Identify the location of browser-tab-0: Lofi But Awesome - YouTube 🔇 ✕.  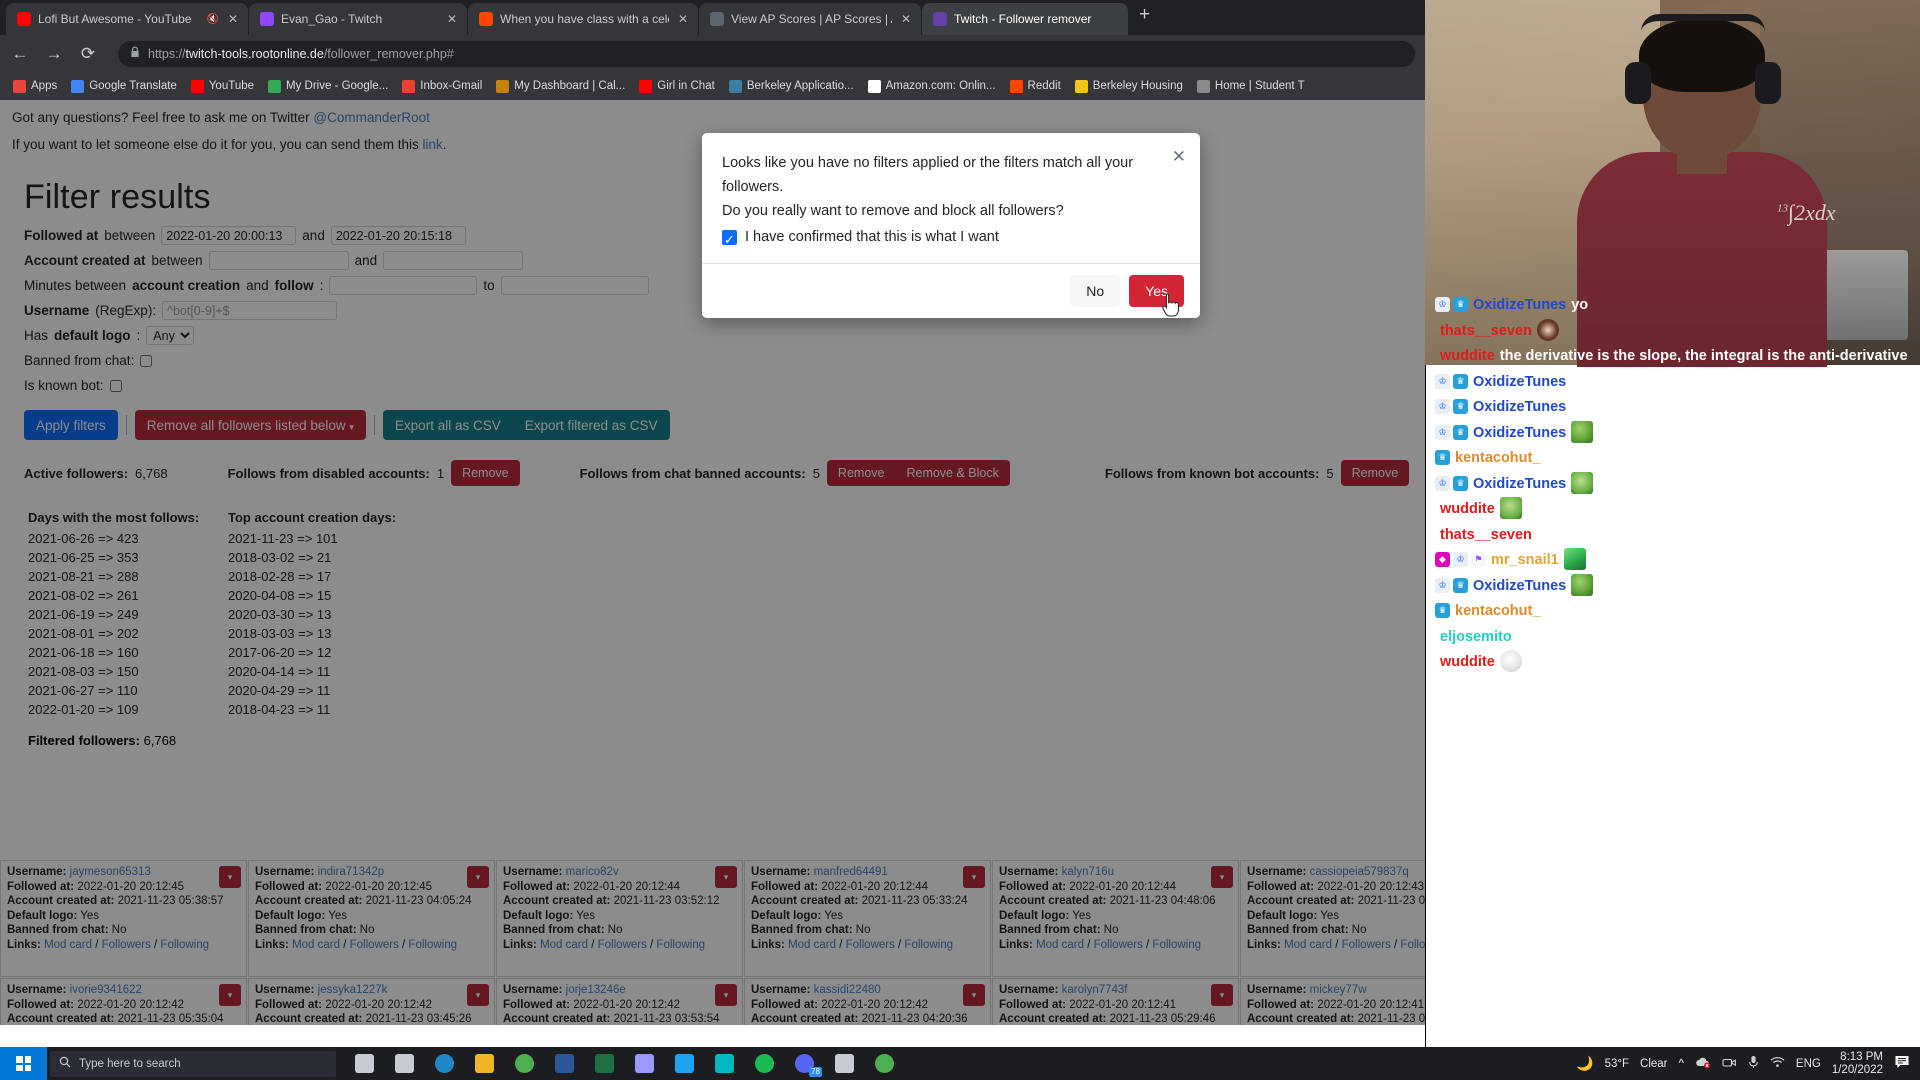
(127, 19).